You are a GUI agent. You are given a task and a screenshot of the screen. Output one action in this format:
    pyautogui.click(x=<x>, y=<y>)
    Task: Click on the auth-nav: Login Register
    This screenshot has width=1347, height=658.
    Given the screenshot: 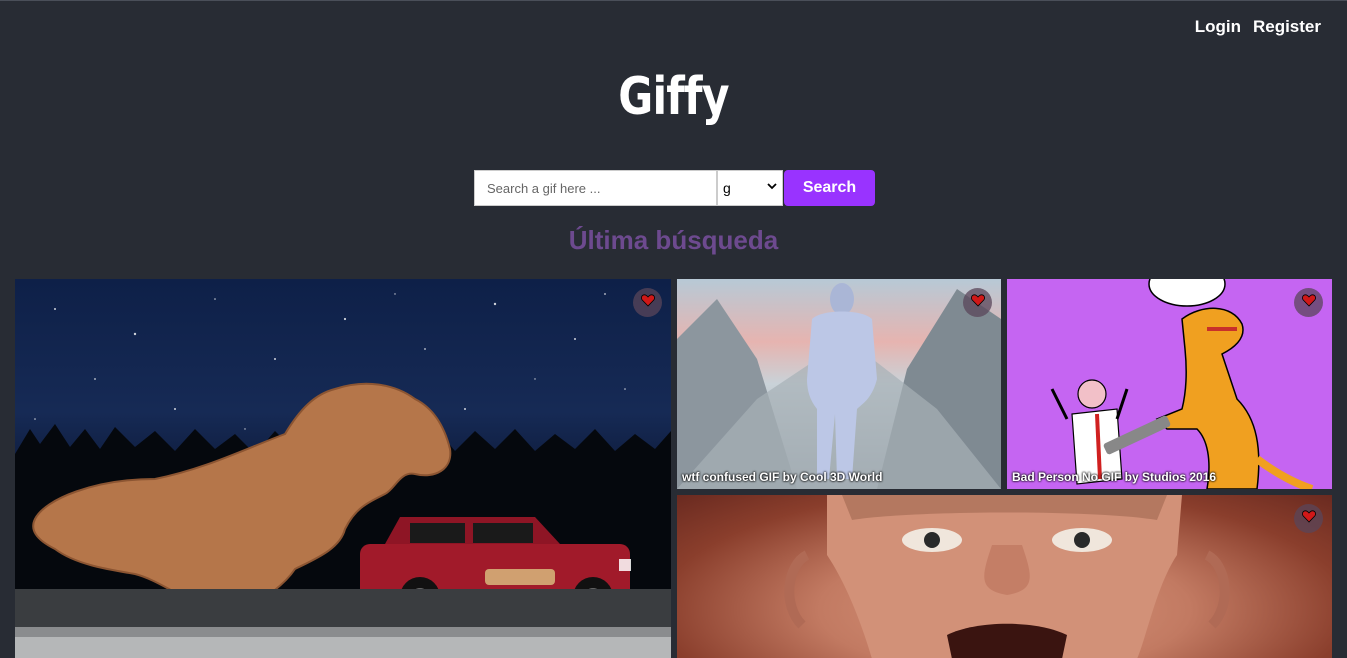 What is the action you would take?
    pyautogui.click(x=1258, y=27)
    